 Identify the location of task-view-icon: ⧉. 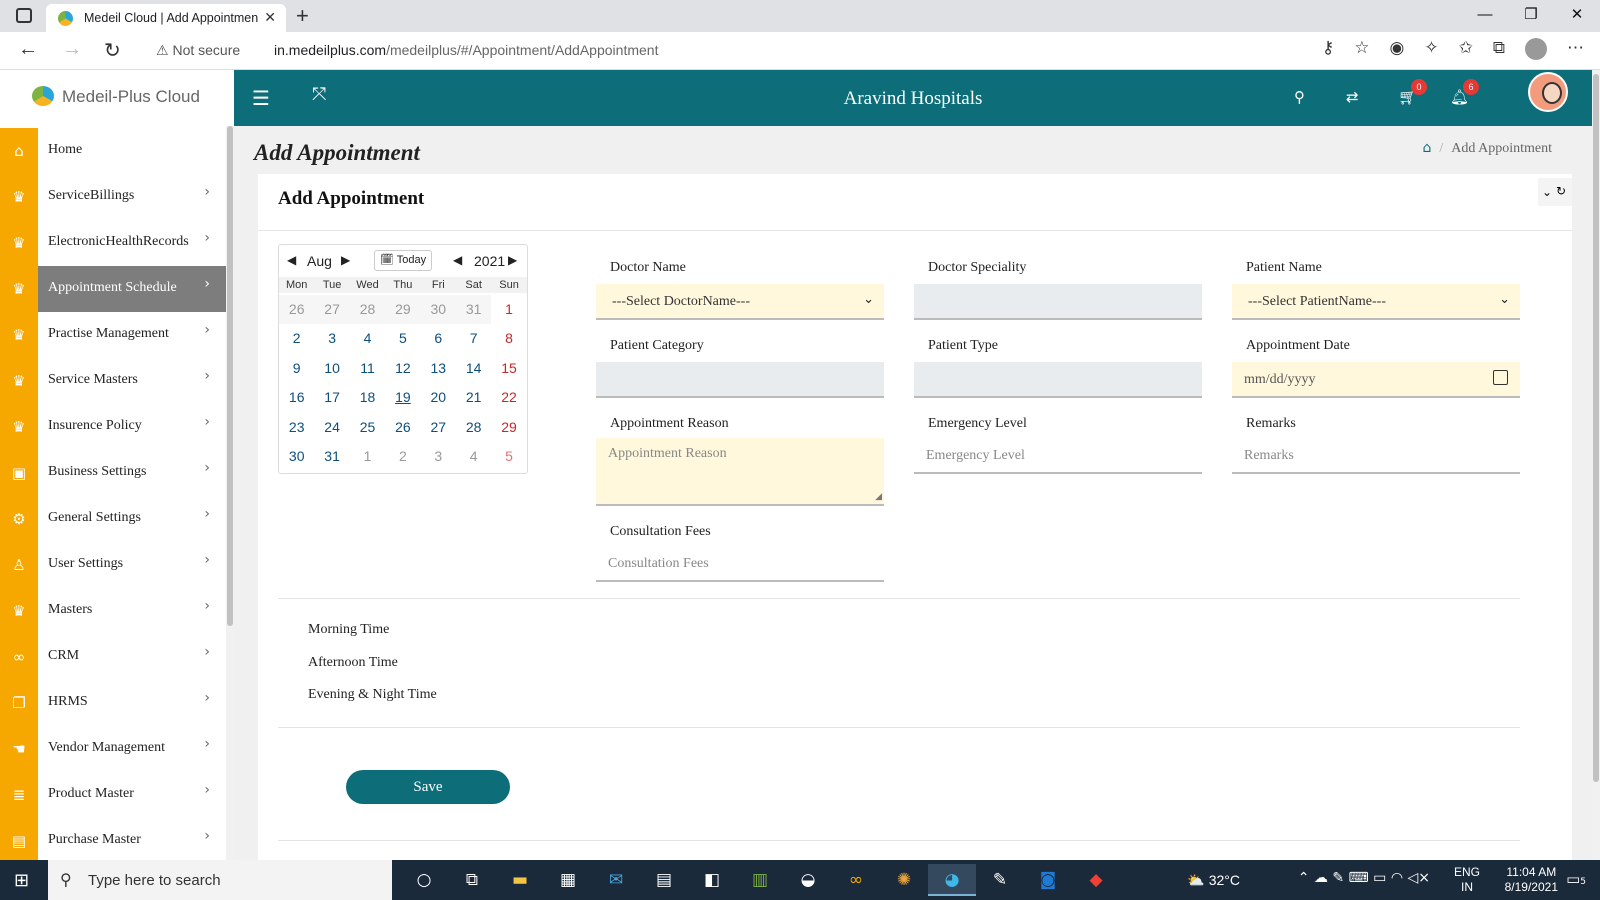
(472, 880).